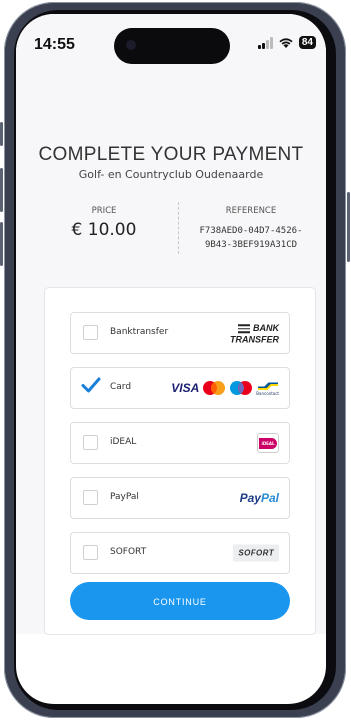 This screenshot has width=351, height=722. What do you see at coordinates (1, 244) in the screenshot?
I see `phone-volume-down-button` at bounding box center [1, 244].